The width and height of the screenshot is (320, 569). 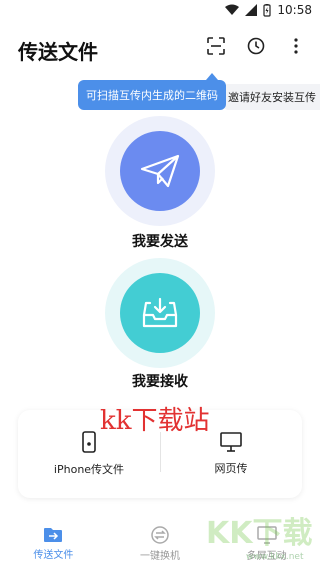 I want to click on more-button, so click(x=296, y=46).